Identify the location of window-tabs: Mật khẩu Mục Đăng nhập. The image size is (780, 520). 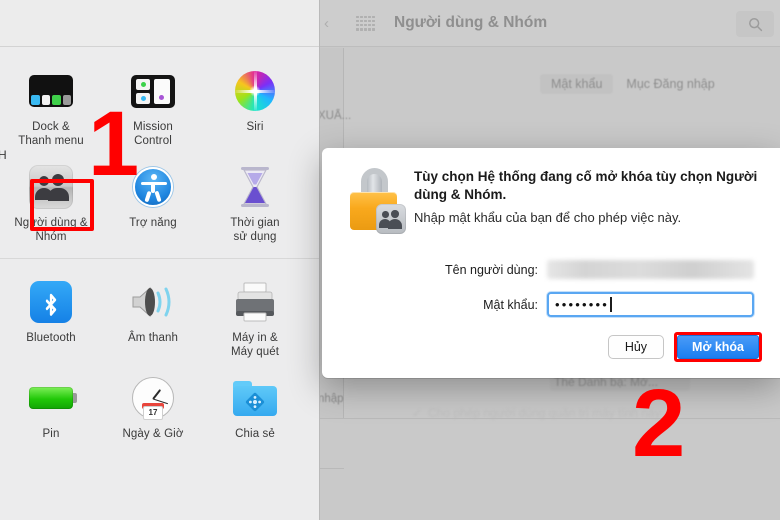
(633, 84).